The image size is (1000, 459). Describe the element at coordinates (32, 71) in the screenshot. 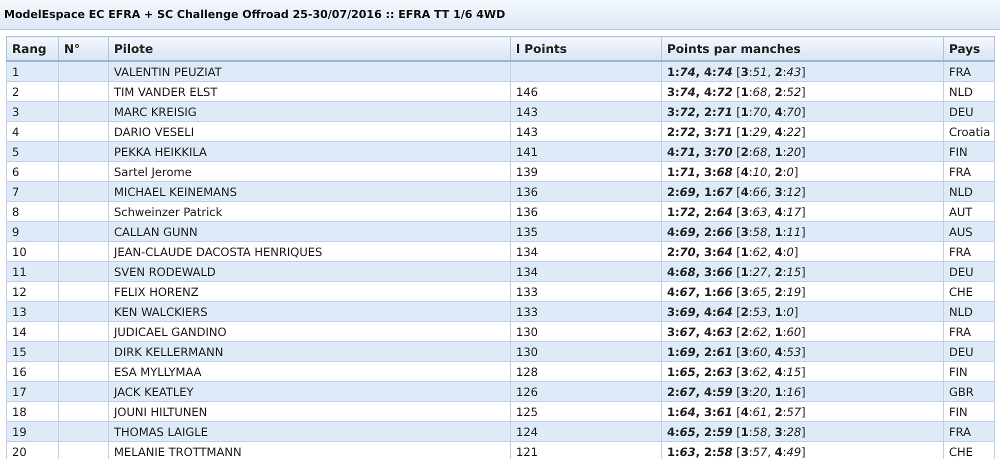

I see `table-cell: 1` at that location.